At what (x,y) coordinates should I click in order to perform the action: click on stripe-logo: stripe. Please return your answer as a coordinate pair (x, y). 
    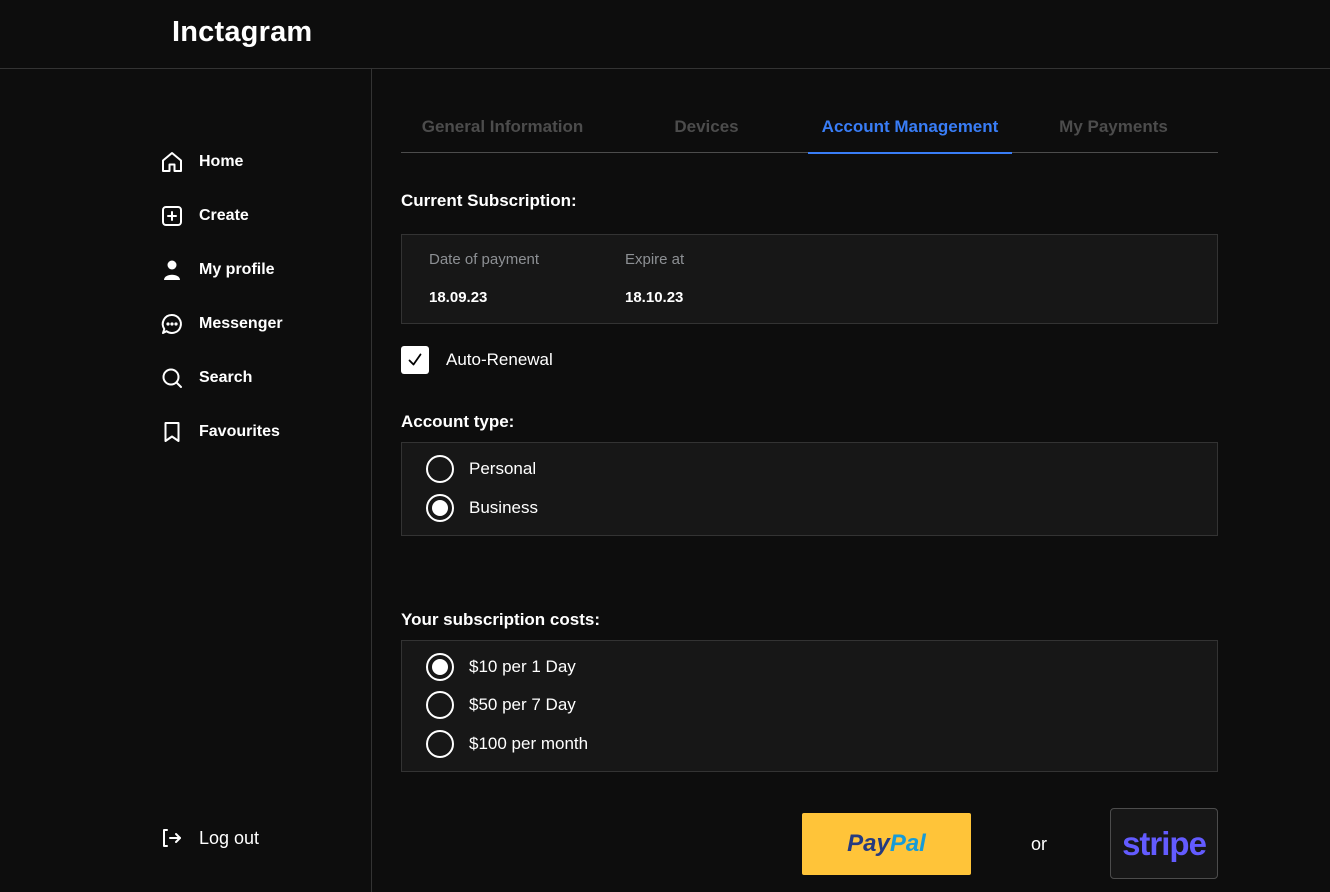
    Looking at the image, I should click on (1164, 843).